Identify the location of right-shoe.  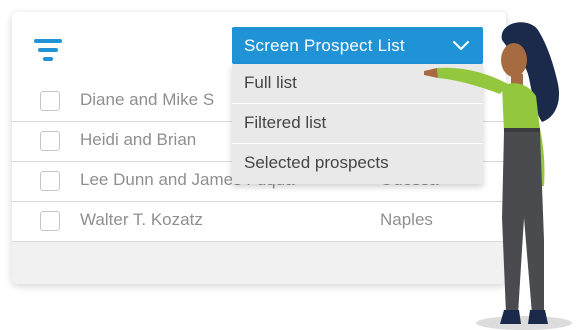
(538, 317).